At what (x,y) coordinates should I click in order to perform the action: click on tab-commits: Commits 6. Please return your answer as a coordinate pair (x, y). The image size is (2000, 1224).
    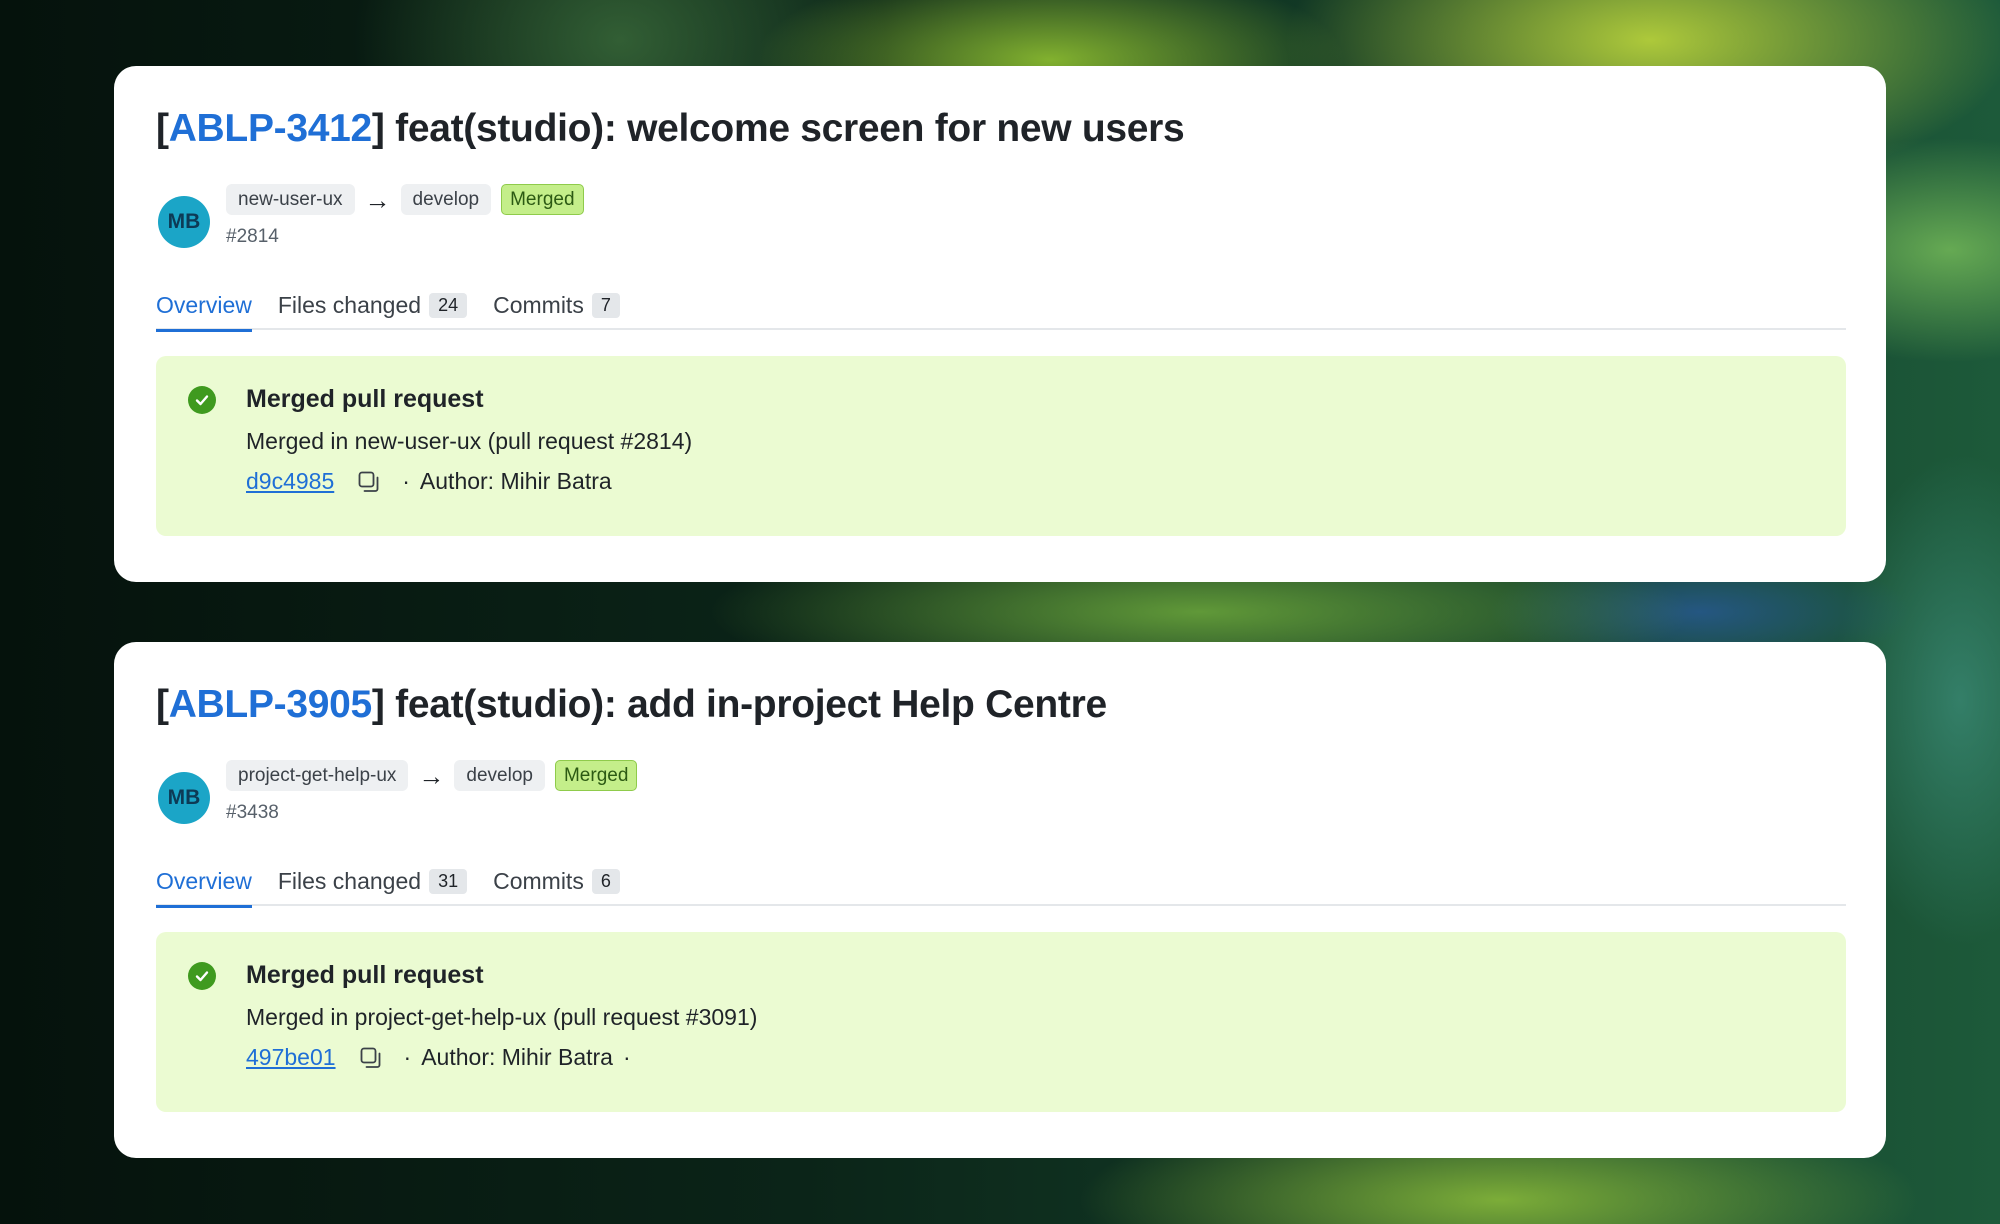
    Looking at the image, I should click on (556, 881).